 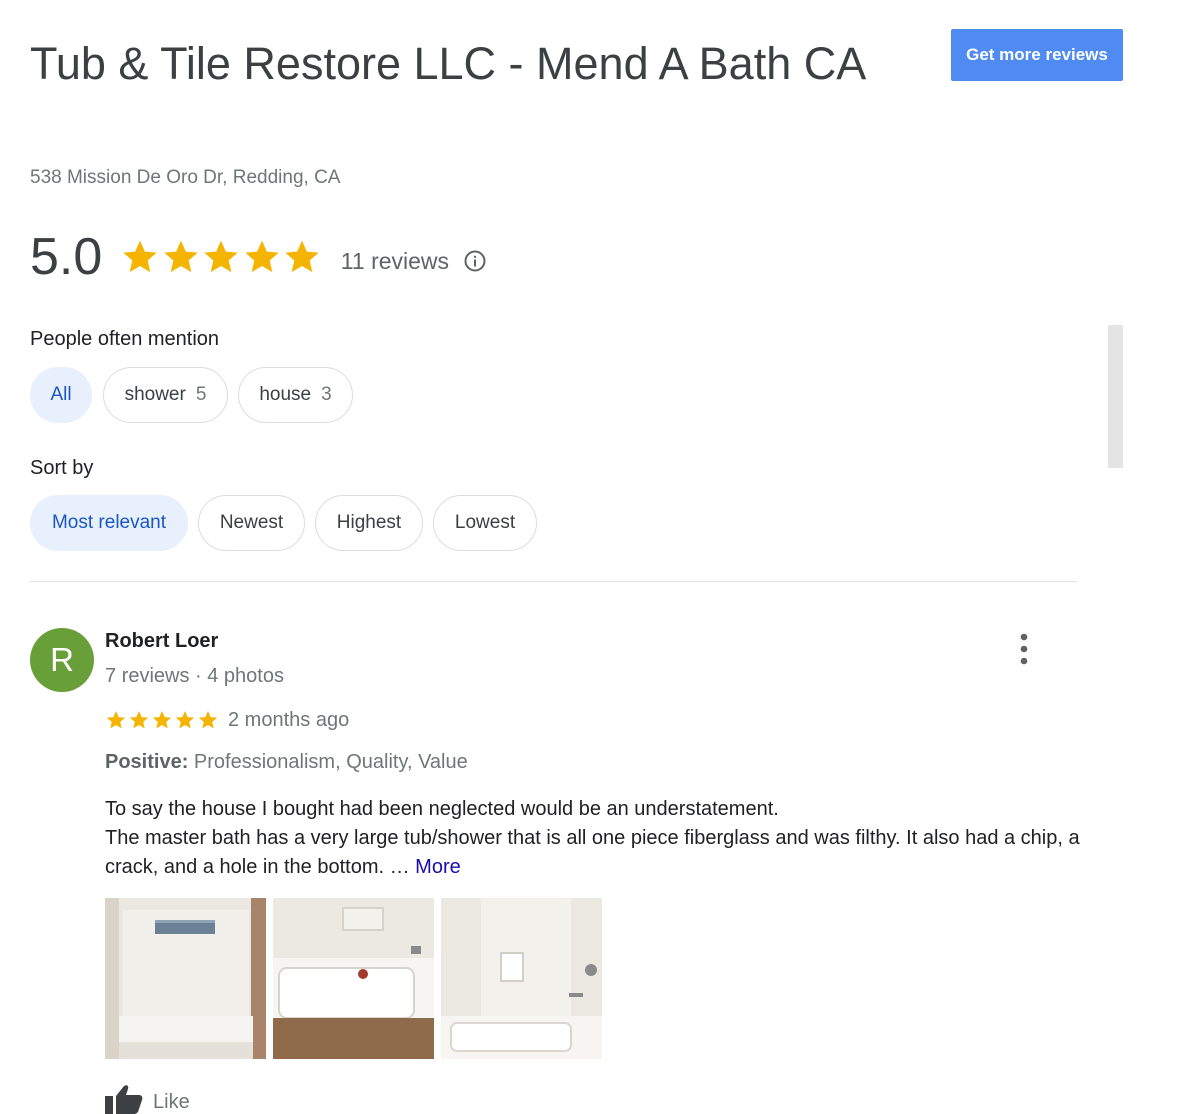 What do you see at coordinates (285, 394) in the screenshot?
I see `chip-label: house` at bounding box center [285, 394].